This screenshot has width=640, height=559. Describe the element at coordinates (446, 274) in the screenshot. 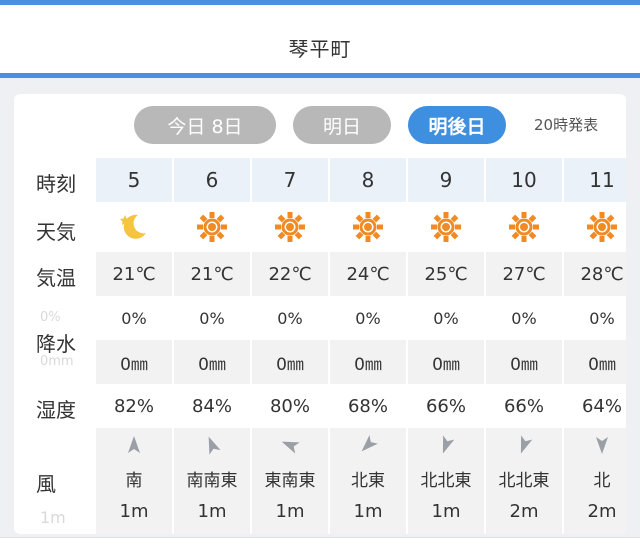

I see `temp-cell: 25℃` at that location.